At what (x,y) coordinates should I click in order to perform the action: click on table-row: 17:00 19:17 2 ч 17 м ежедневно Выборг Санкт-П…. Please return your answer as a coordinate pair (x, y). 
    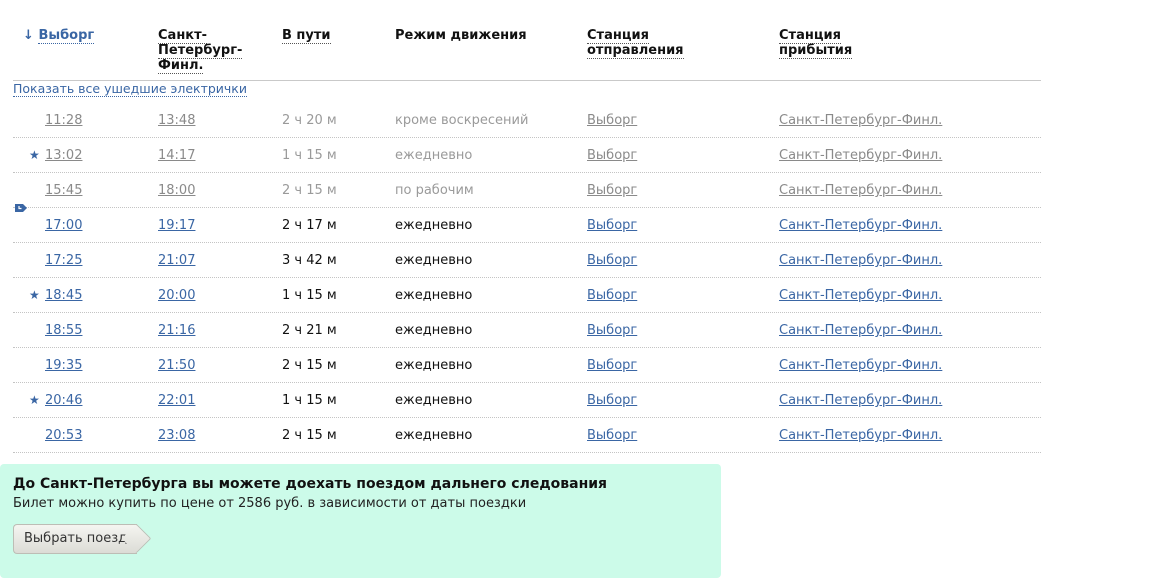
    Looking at the image, I should click on (527, 223).